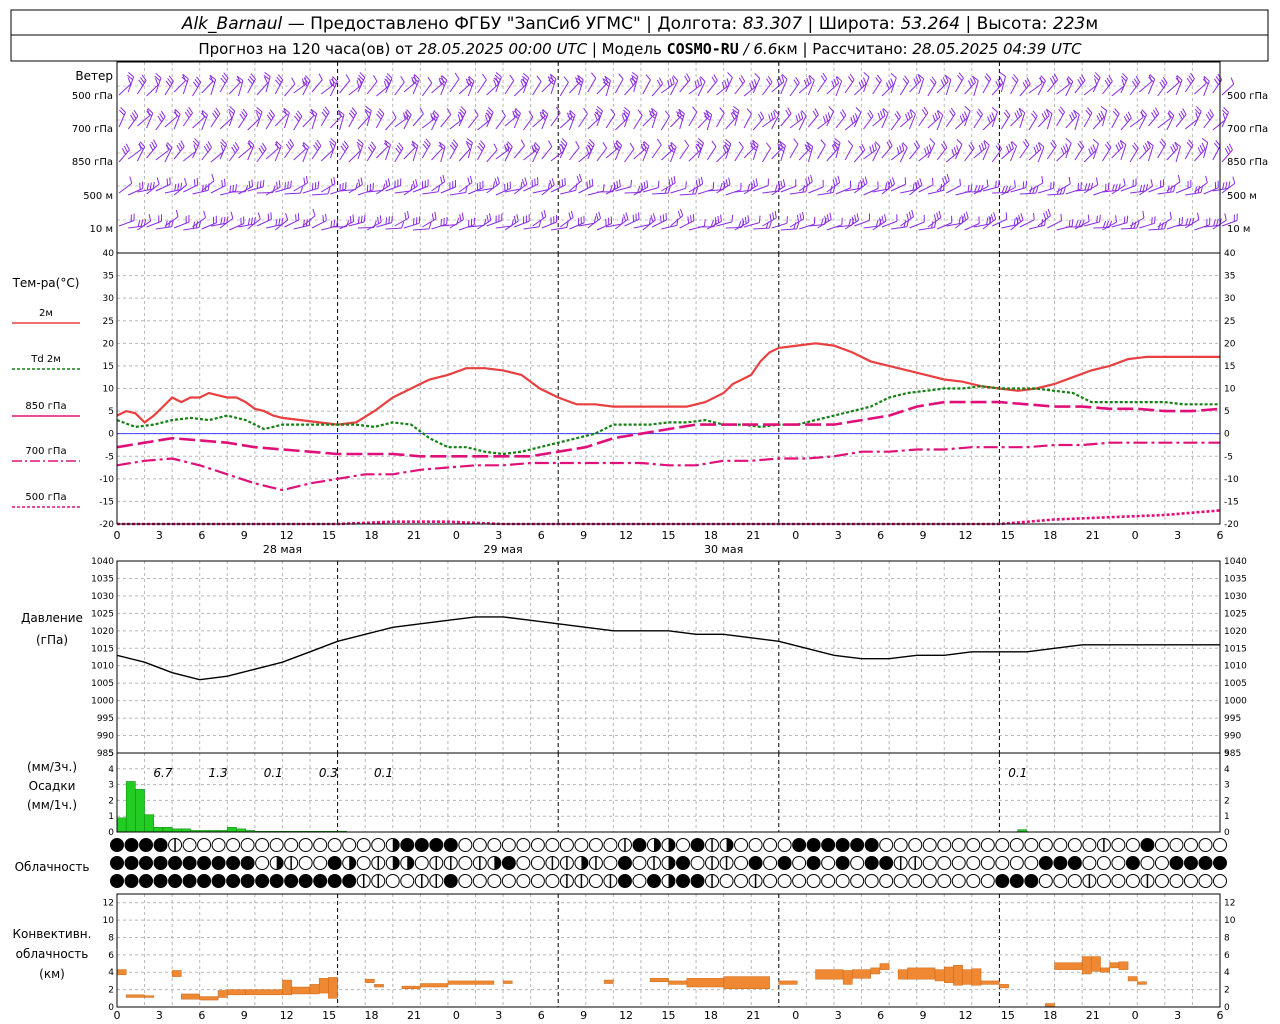 The image size is (1280, 1024). I want to click on latitude-value: 53.264, so click(930, 24).